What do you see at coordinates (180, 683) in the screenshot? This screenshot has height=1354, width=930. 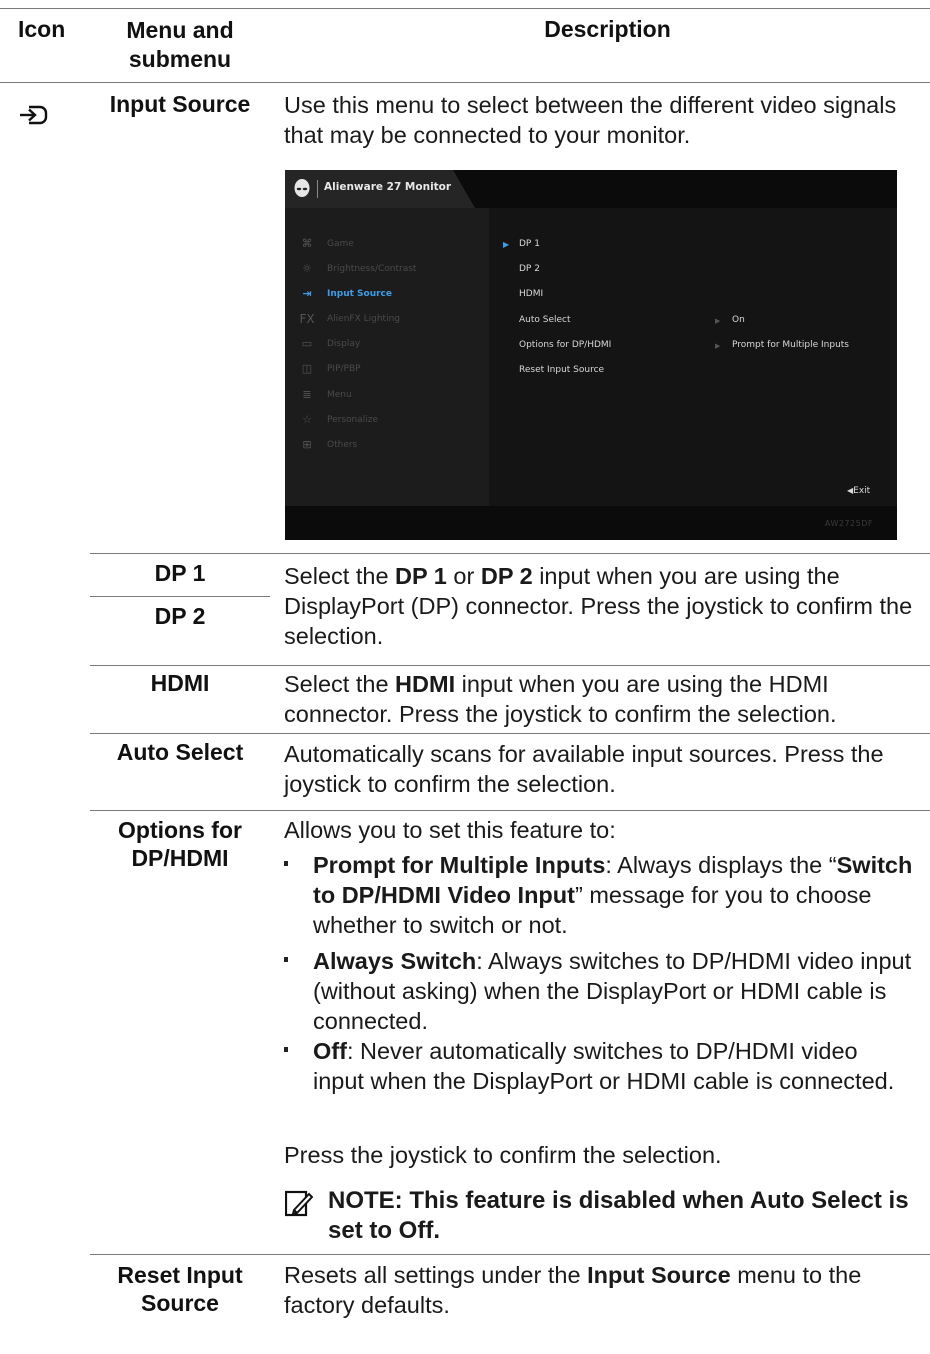 I see `menu-hdmi: HDMI` at bounding box center [180, 683].